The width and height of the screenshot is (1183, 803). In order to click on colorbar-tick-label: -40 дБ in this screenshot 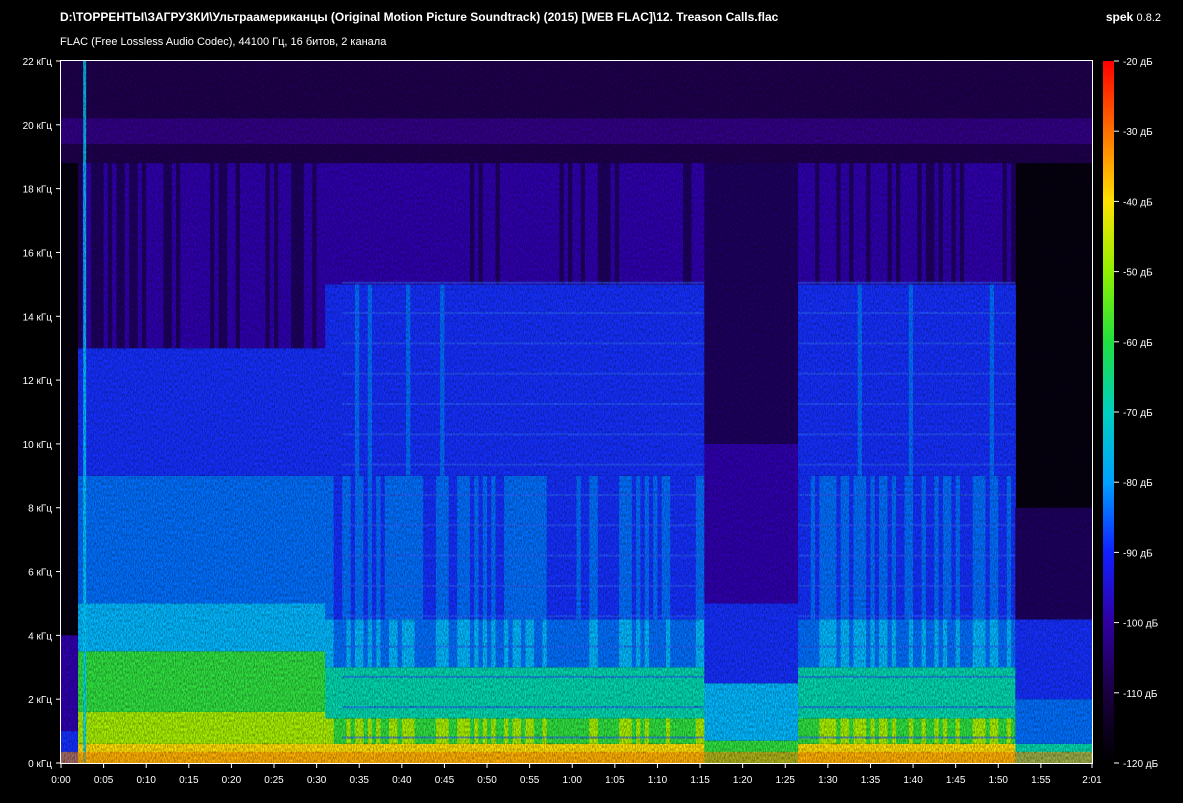, I will do `click(1138, 202)`.